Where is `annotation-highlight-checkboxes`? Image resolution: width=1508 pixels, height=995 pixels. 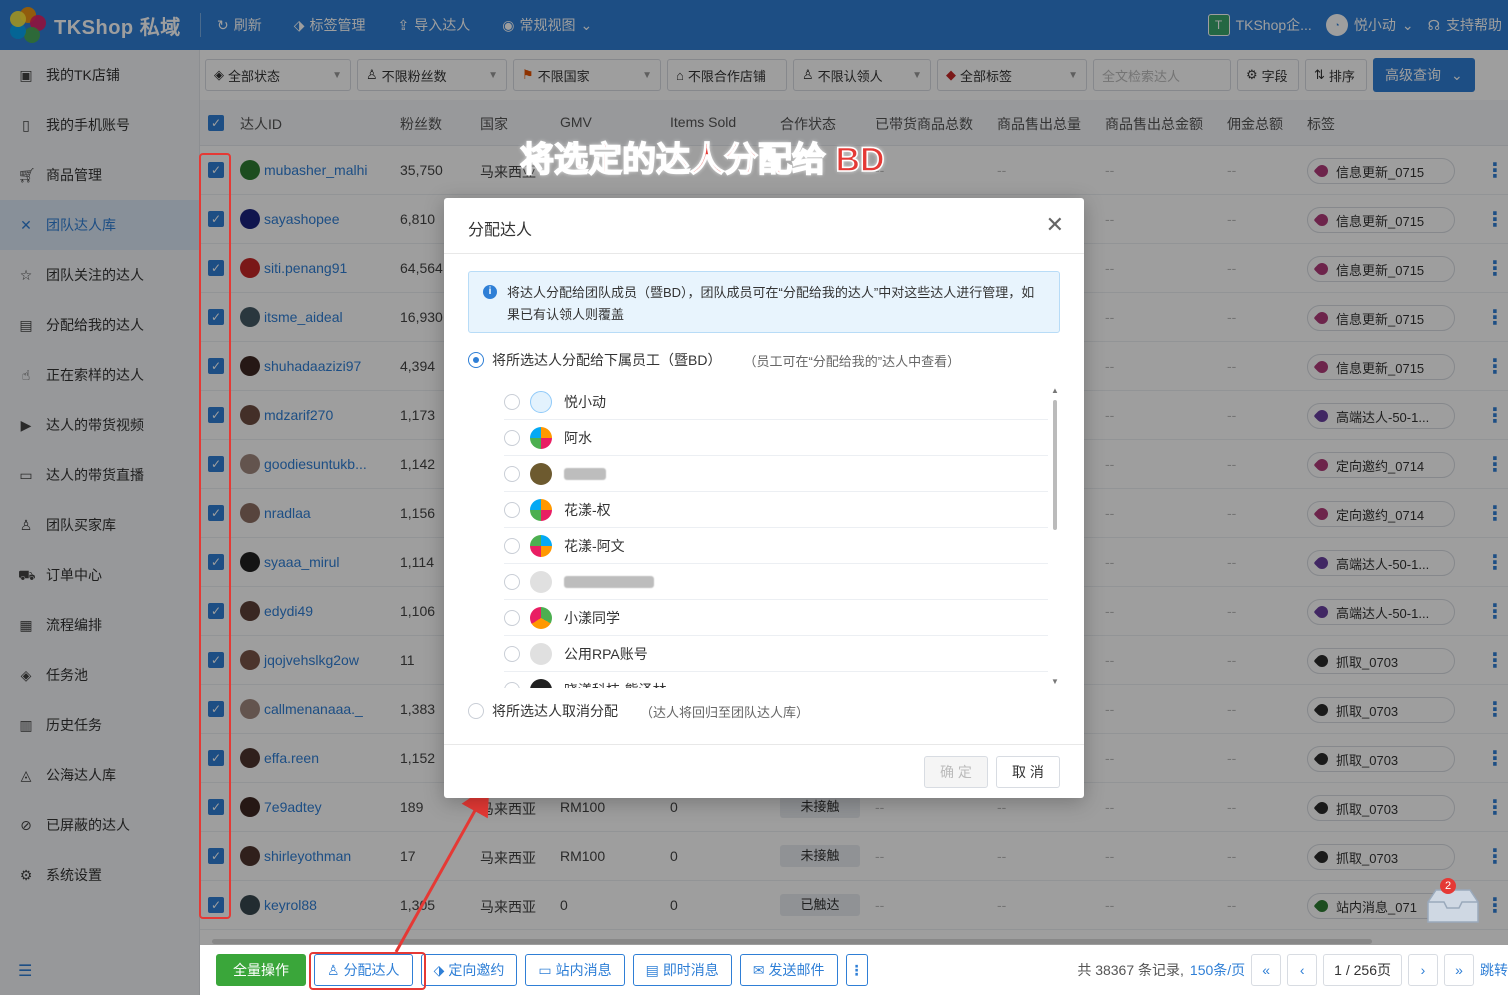
annotation-highlight-checkboxes is located at coordinates (215, 536).